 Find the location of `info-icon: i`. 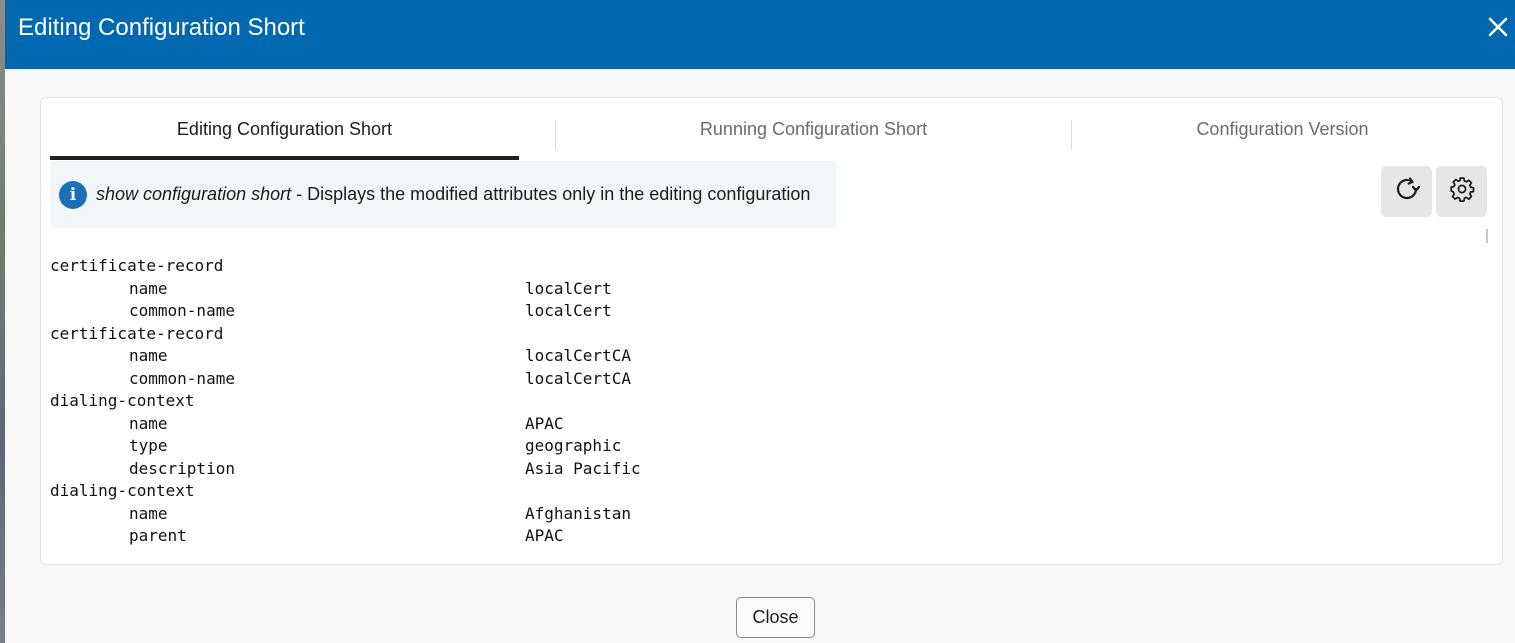

info-icon: i is located at coordinates (73, 194).